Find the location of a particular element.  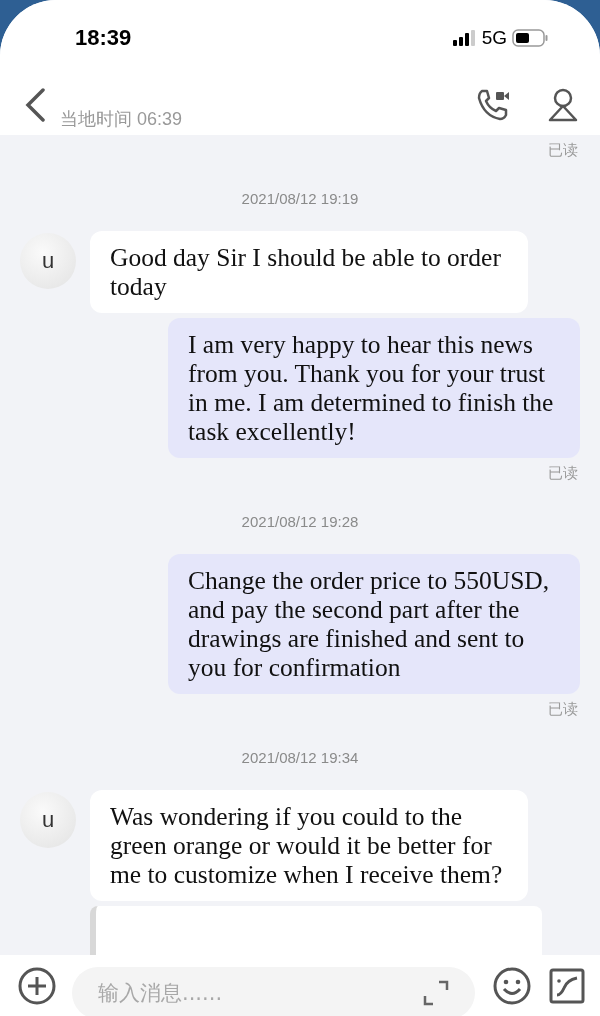

outgoing-message: Change the order price to 550USD, and pay the second part after the drawings are finished and sent to you for confirmation is located at coordinates (374, 624).